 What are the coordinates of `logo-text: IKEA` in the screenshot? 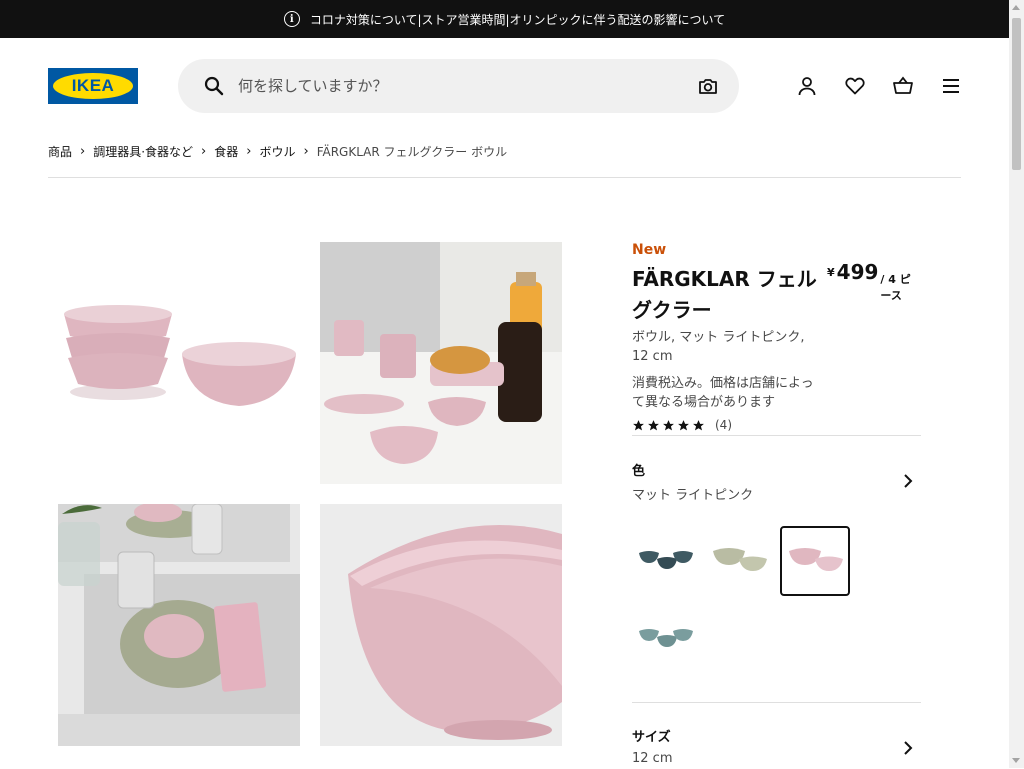 It's located at (93, 86).